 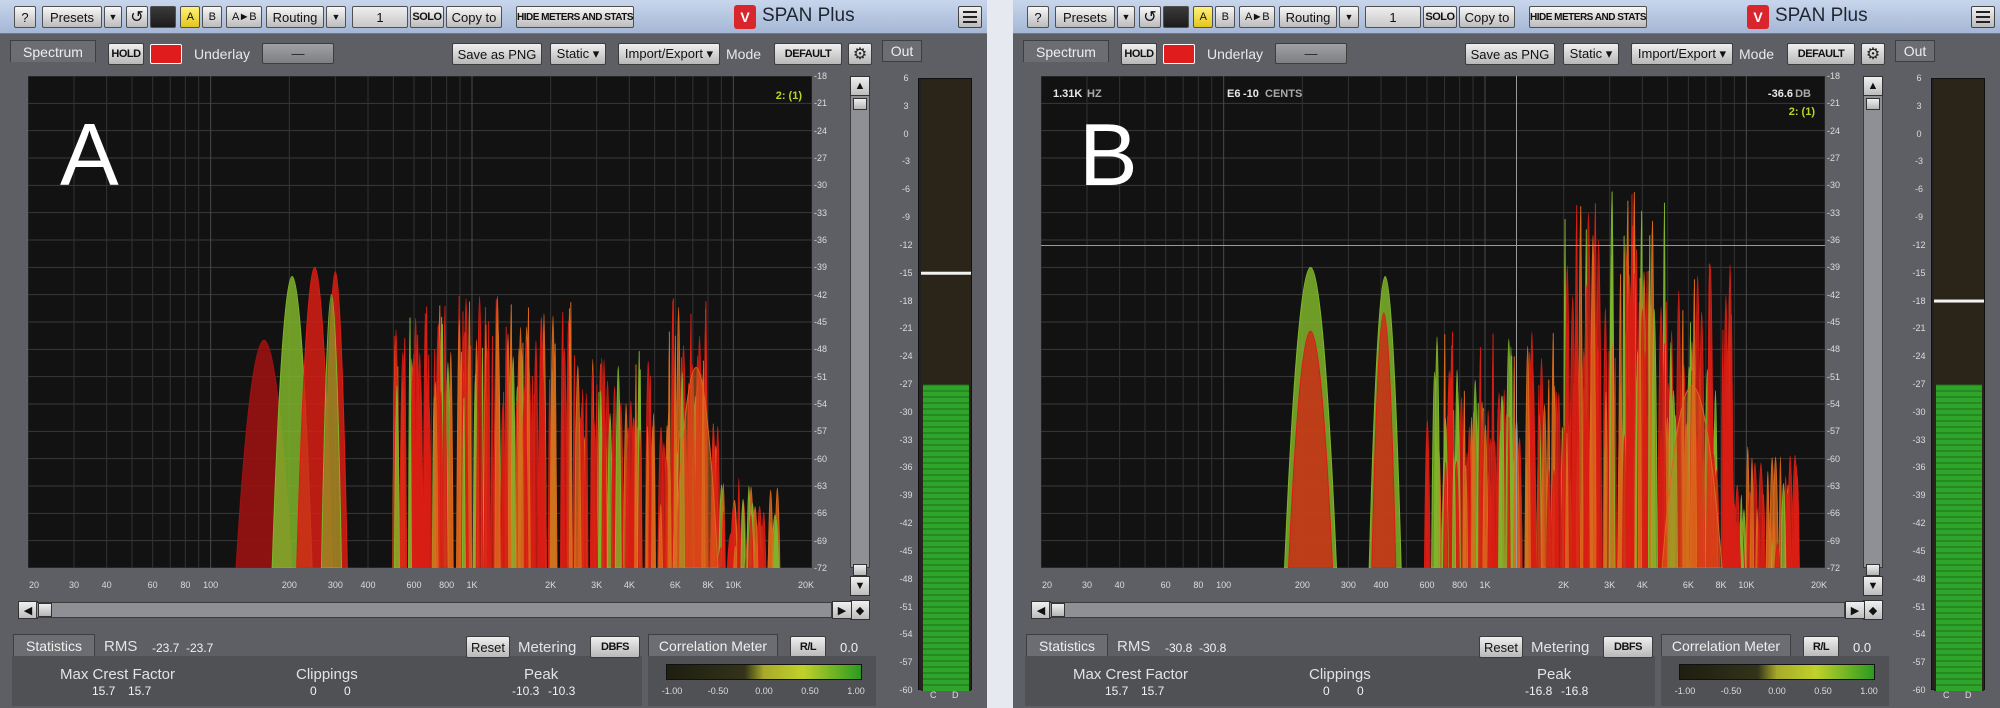 I want to click on meter-scale-label: -45, so click(x=906, y=550).